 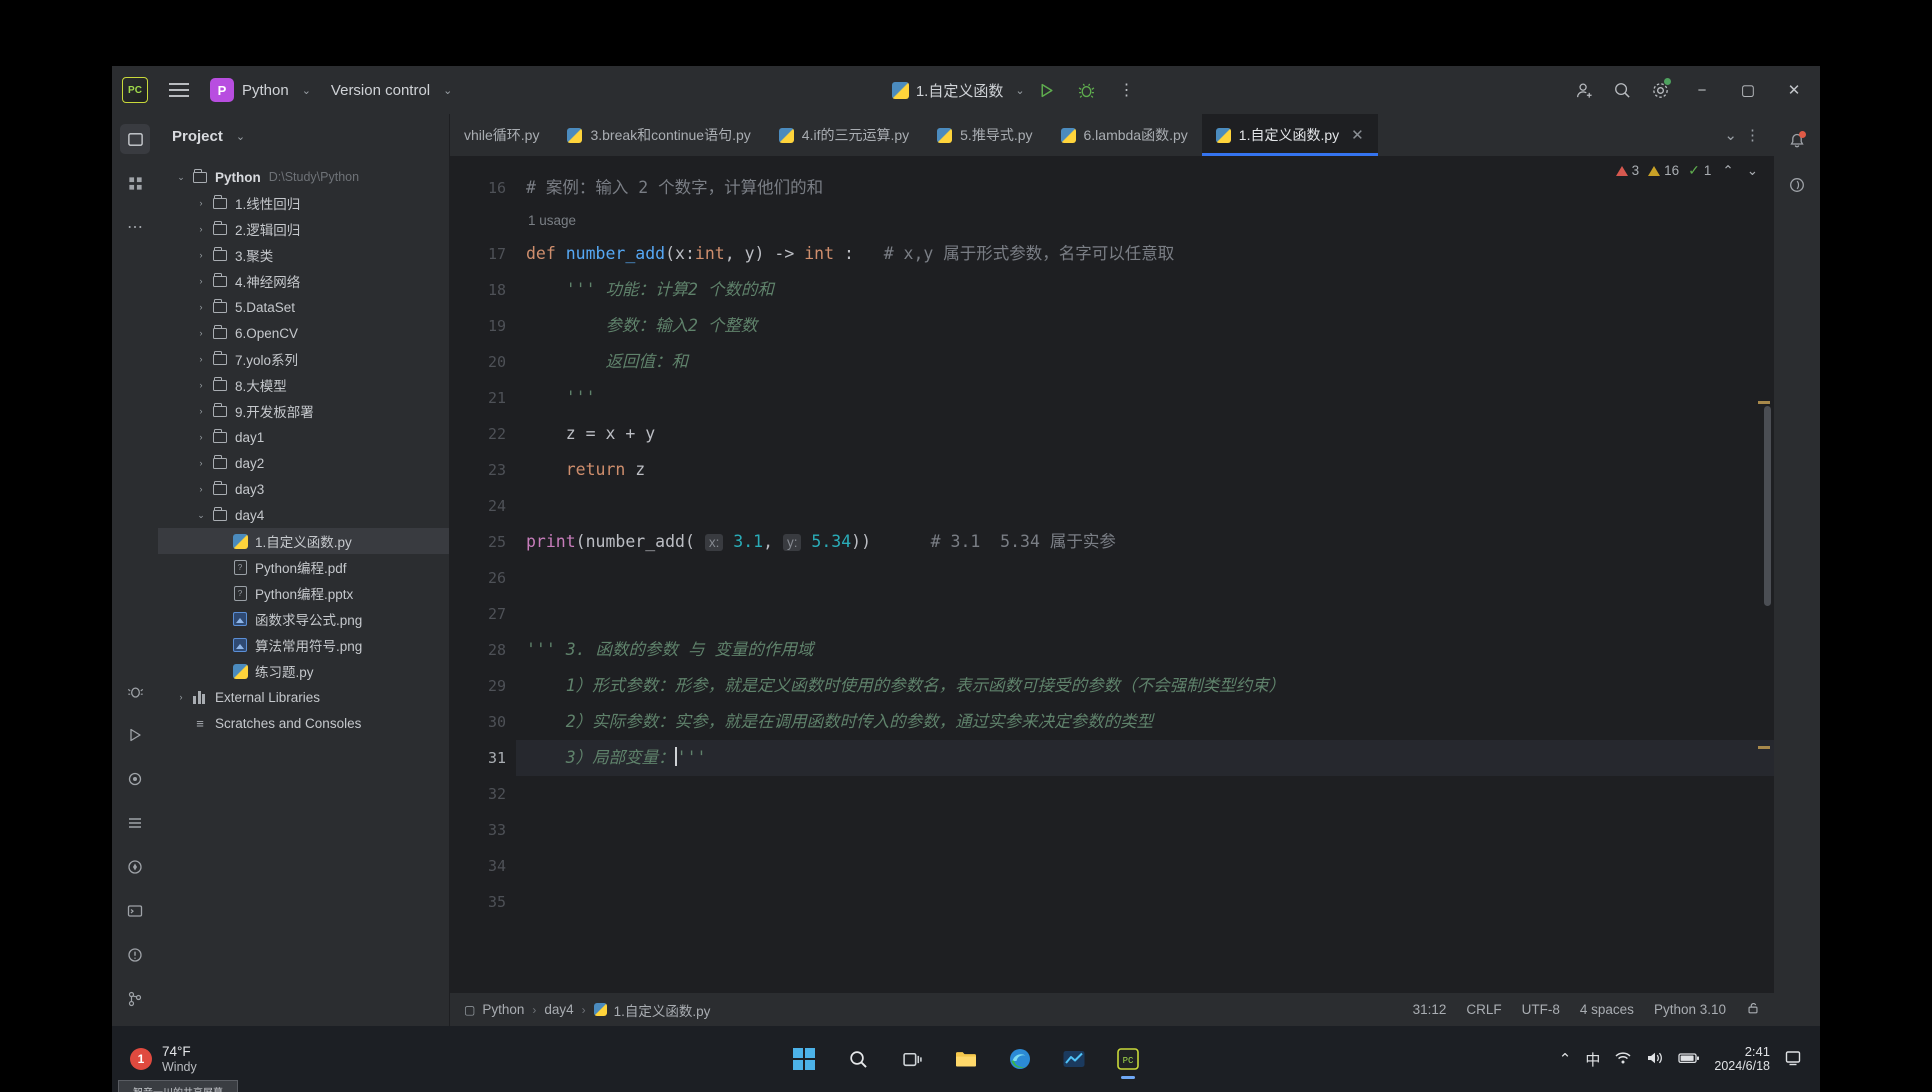 What do you see at coordinates (1655, 1059) in the screenshot?
I see `volume-icon` at bounding box center [1655, 1059].